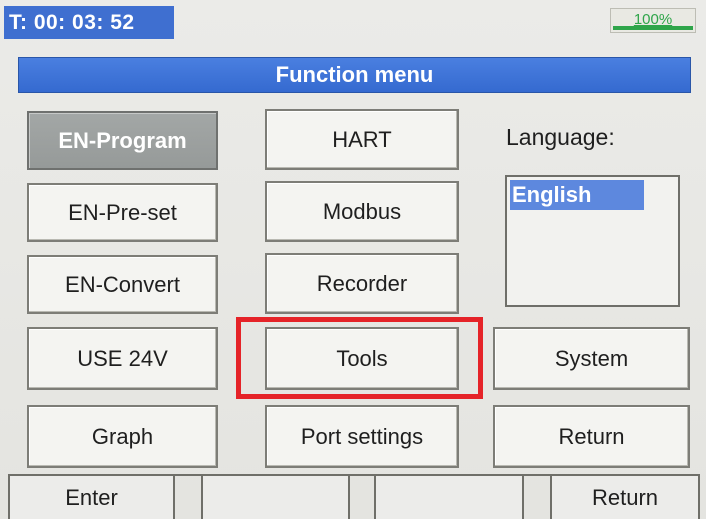  I want to click on graph-button: Graph, so click(122, 436).